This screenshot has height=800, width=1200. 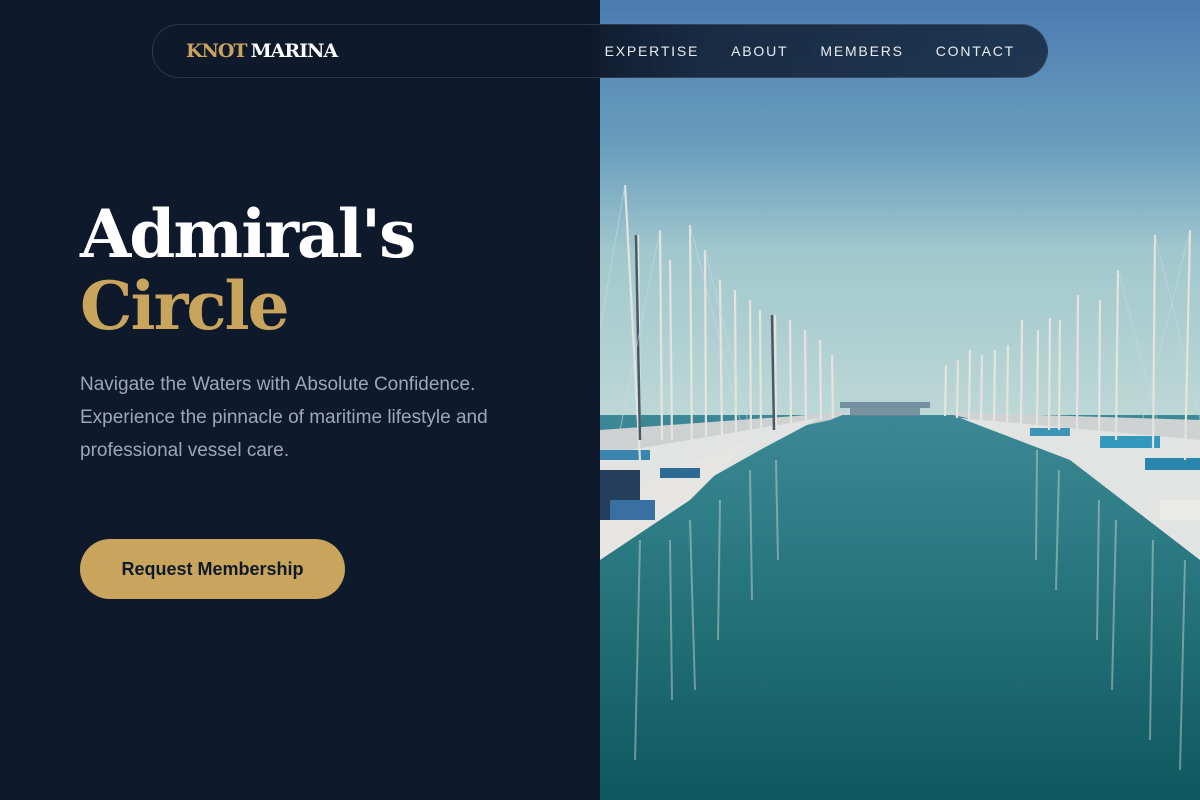 What do you see at coordinates (294, 51) in the screenshot?
I see `brand-logo-part2: MARINA` at bounding box center [294, 51].